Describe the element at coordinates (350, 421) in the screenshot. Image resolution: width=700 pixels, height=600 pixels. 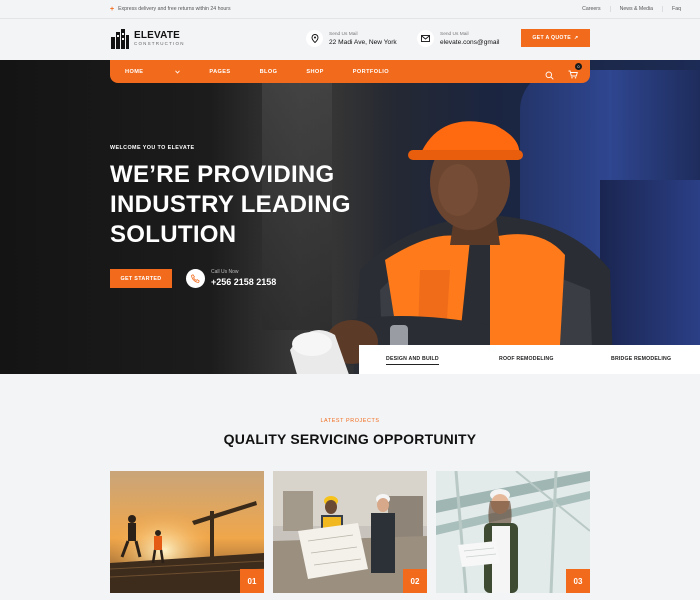
I see `projects-eyebrow: LATEST PROJECTS` at that location.